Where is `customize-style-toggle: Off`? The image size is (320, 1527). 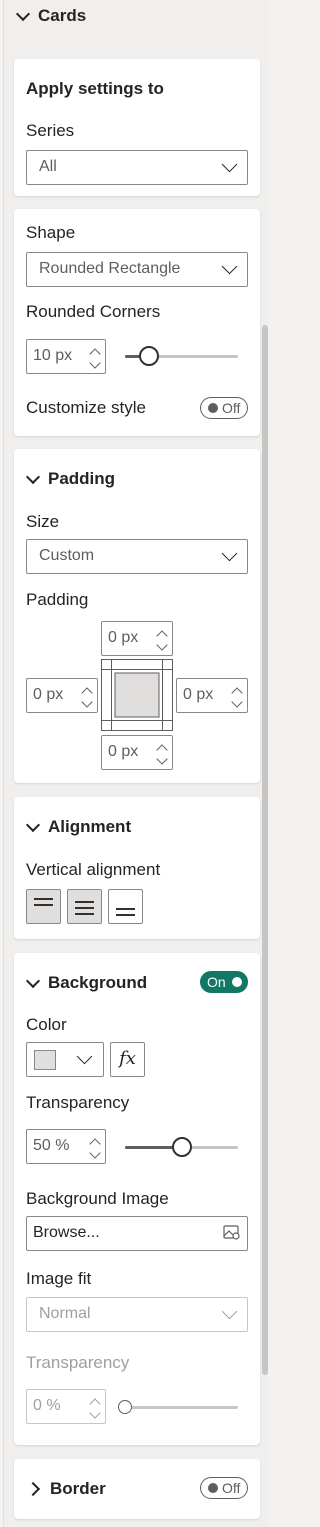 customize-style-toggle: Off is located at coordinates (224, 408).